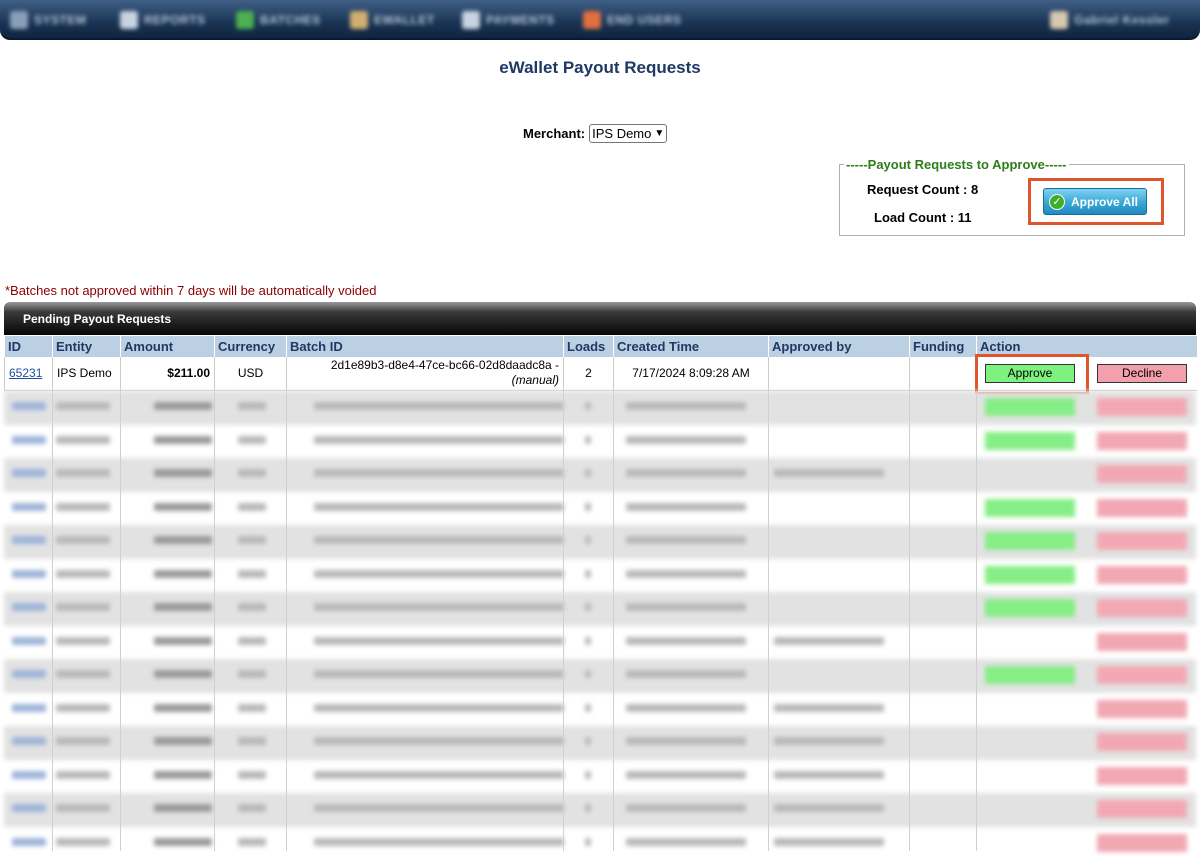 This screenshot has height=860, width=1200. What do you see at coordinates (168, 346) in the screenshot?
I see `col-header-amount: Amount` at bounding box center [168, 346].